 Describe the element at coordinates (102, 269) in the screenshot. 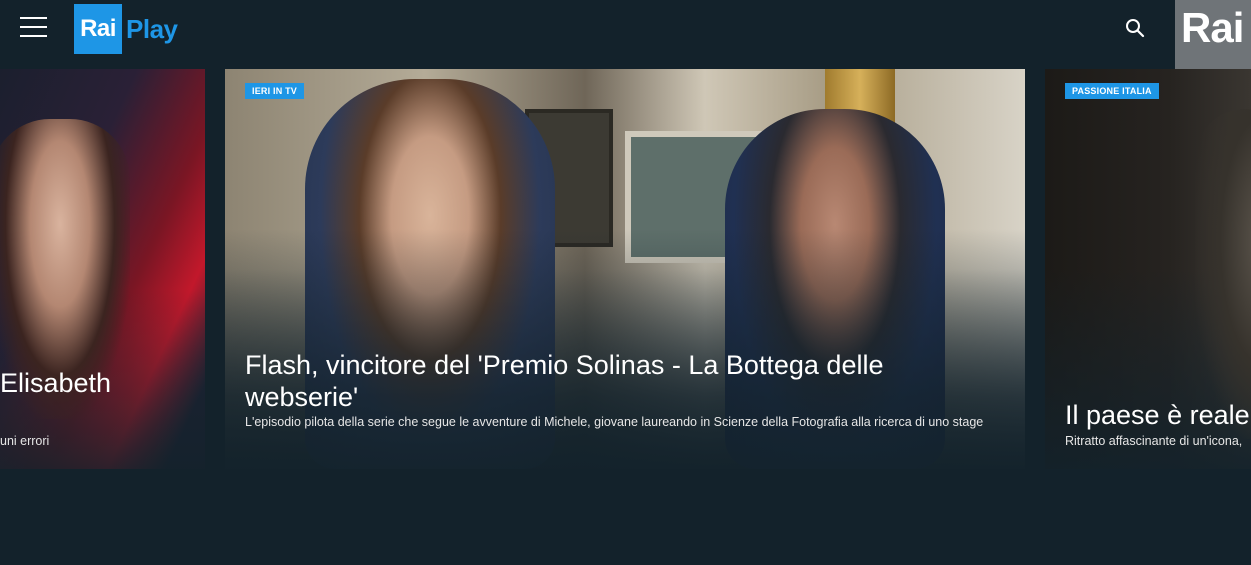

I see `carousel-slide-left: Elisabeth uni errori` at that location.